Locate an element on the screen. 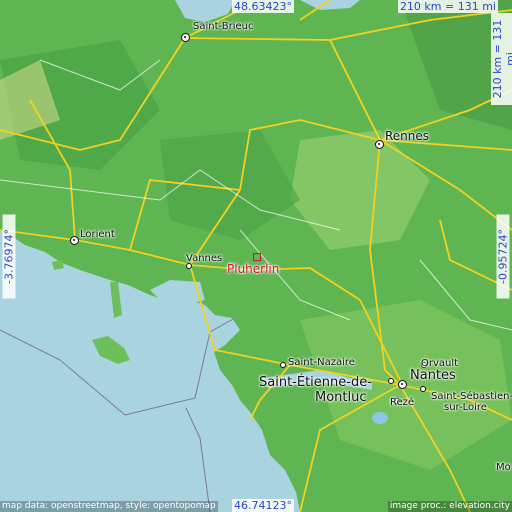 The width and height of the screenshot is (512, 512). city-label-reze: Rezé is located at coordinates (402, 402).